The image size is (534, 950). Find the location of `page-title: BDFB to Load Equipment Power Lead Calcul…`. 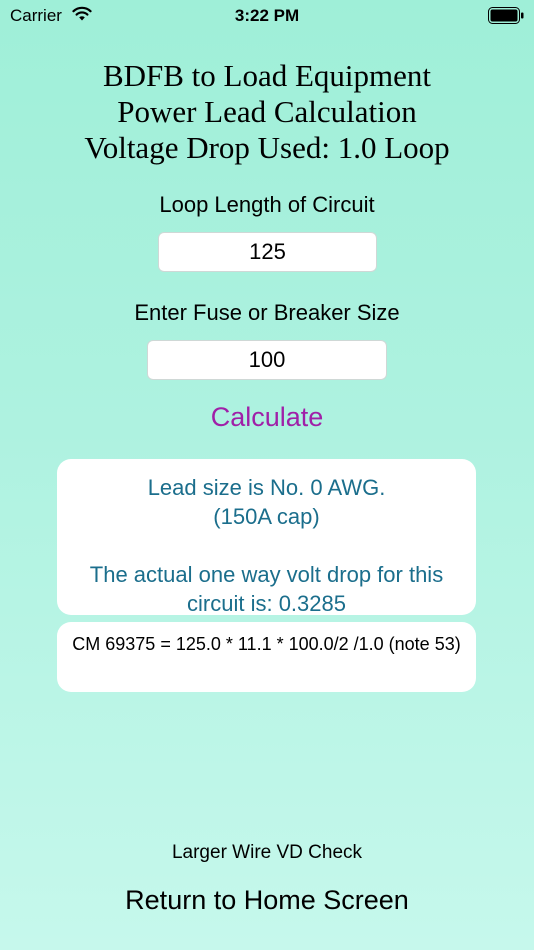

page-title: BDFB to Load Equipment Power Lead Calcul… is located at coordinates (267, 112).